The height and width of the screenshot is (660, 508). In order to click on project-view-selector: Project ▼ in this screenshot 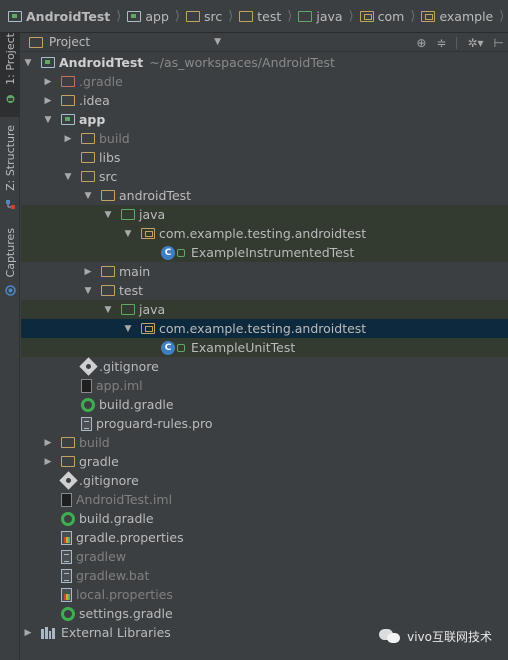, I will do `click(125, 42)`.